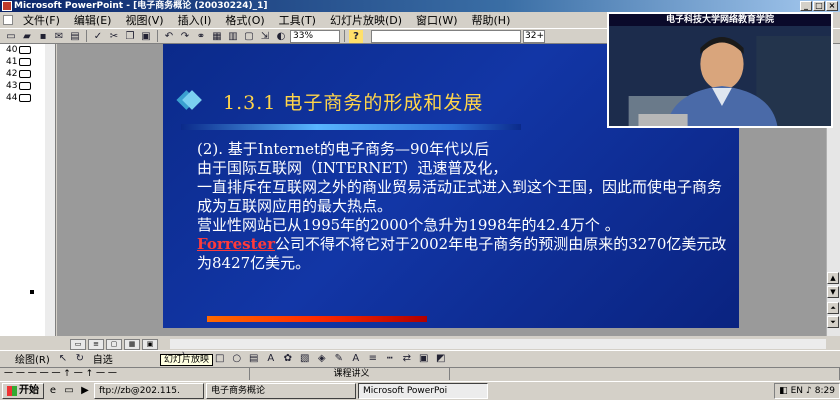 Image resolution: width=840 pixels, height=400 pixels. Describe the element at coordinates (12, 98) in the screenshot. I see `slide-number: 44` at that location.